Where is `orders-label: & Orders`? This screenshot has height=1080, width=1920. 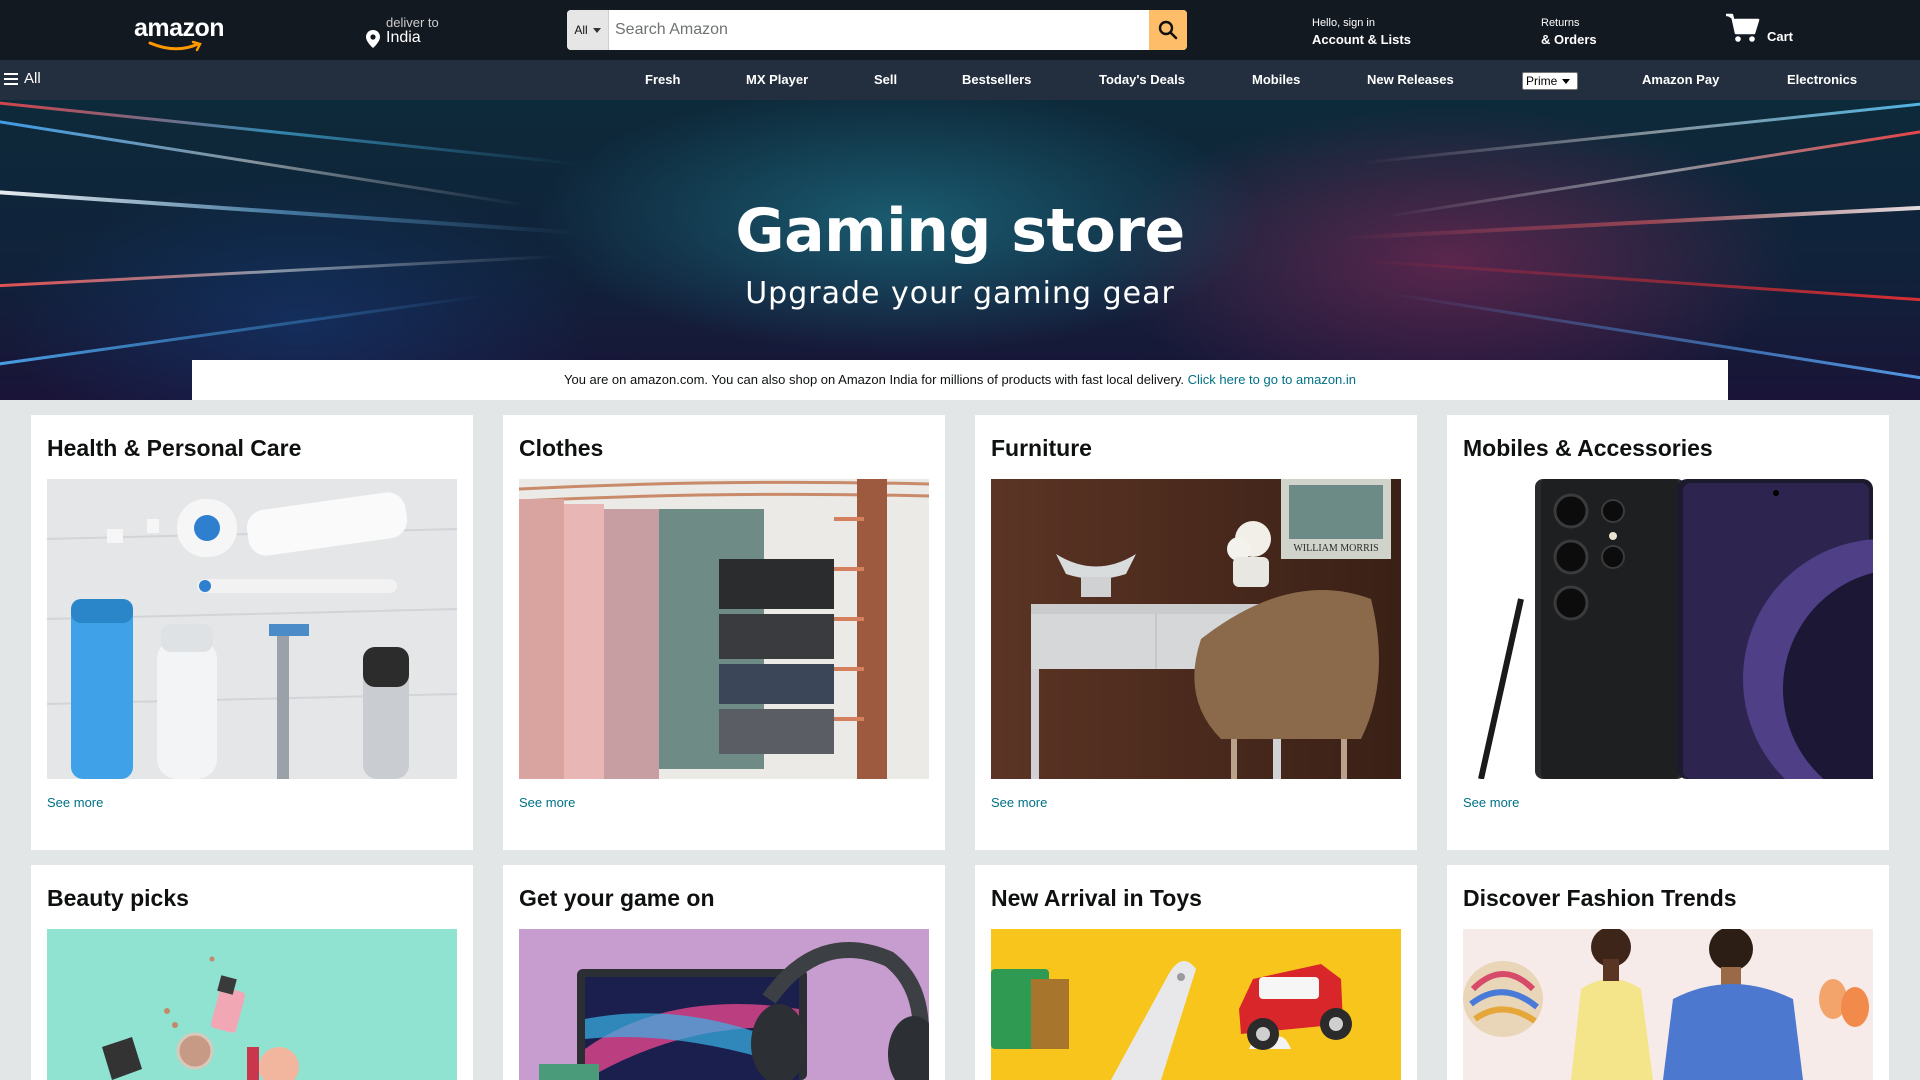 orders-label: & Orders is located at coordinates (1569, 39).